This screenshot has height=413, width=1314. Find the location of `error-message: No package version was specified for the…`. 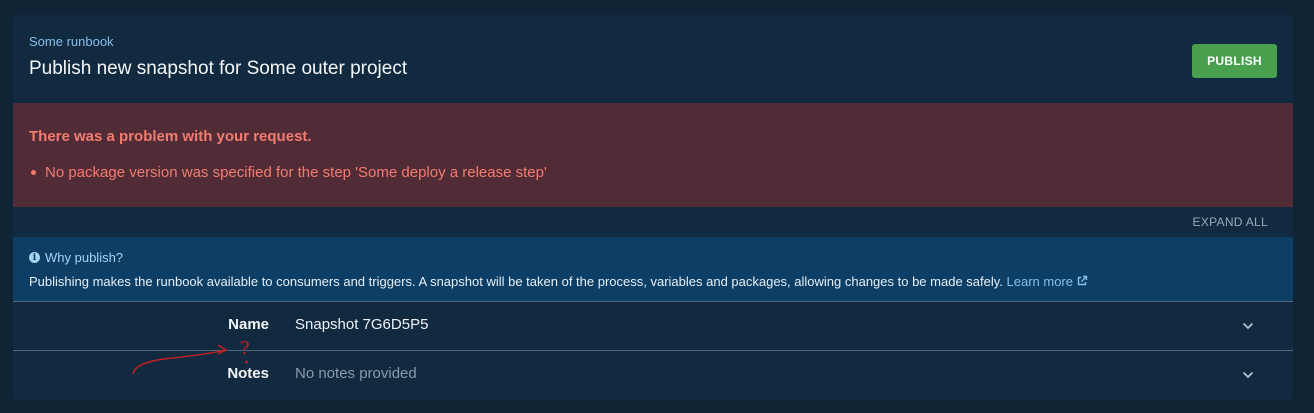

error-message: No package version was specified for the… is located at coordinates (296, 172).